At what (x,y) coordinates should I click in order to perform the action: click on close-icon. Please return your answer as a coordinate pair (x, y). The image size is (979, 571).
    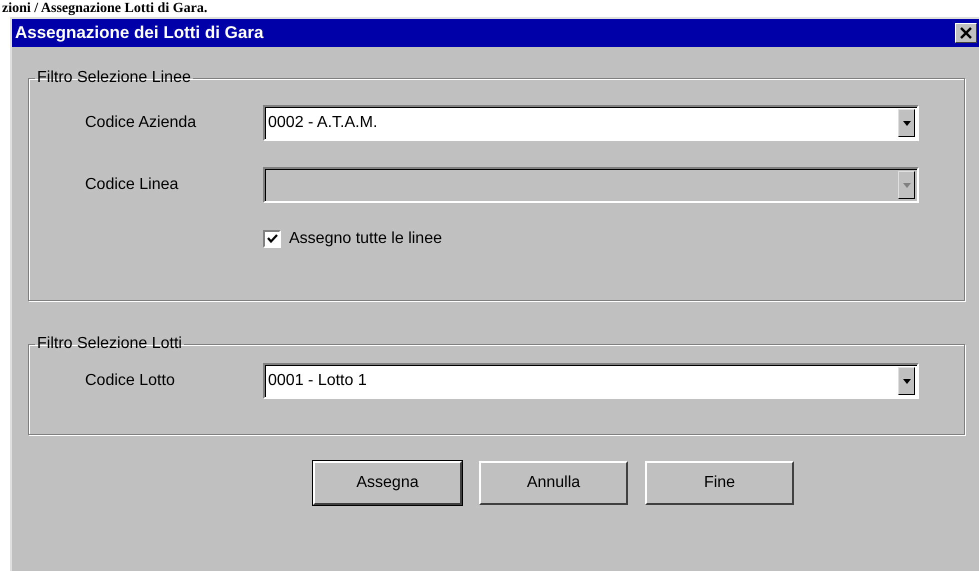
    Looking at the image, I should click on (966, 33).